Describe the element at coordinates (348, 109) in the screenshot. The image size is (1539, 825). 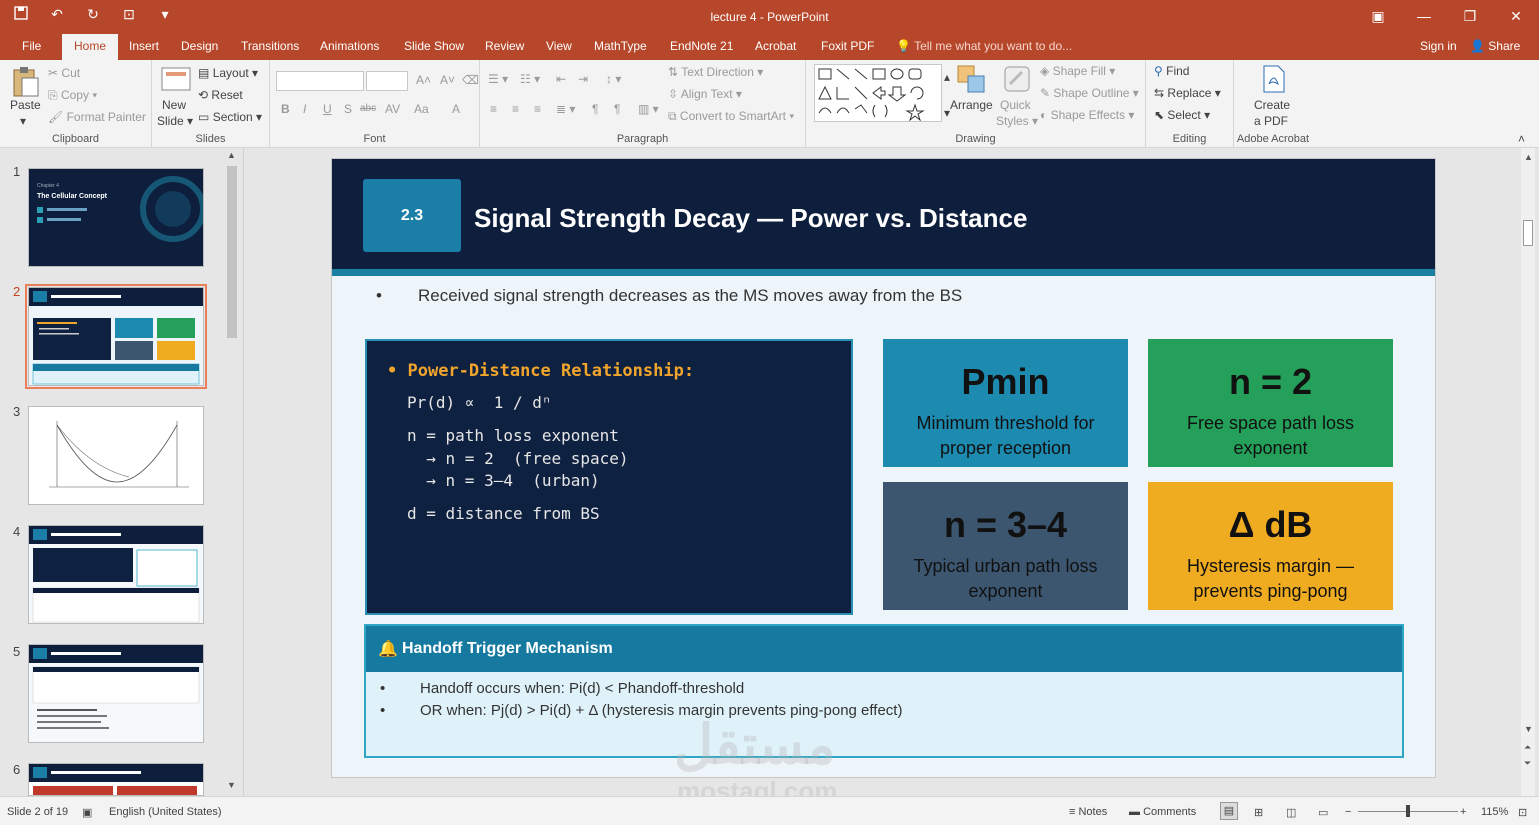
I see `shadow-button: S` at that location.